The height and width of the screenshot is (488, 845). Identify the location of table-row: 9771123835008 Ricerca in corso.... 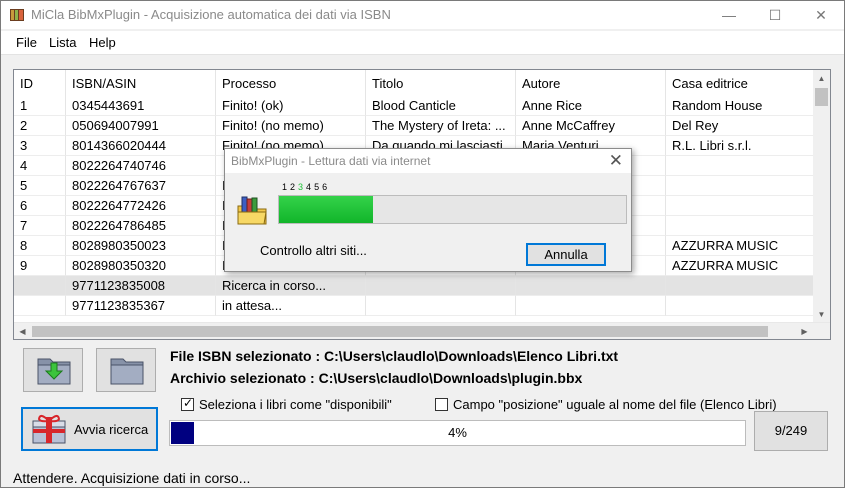
(414, 286).